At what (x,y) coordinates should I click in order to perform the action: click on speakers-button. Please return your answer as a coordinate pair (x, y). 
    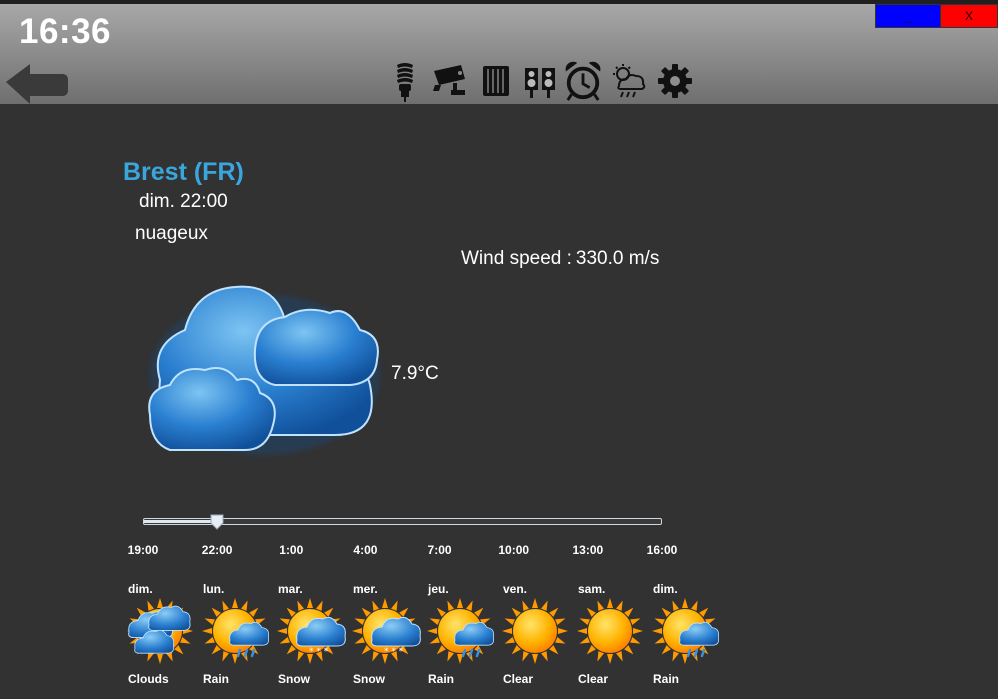
    Looking at the image, I should click on (540, 81).